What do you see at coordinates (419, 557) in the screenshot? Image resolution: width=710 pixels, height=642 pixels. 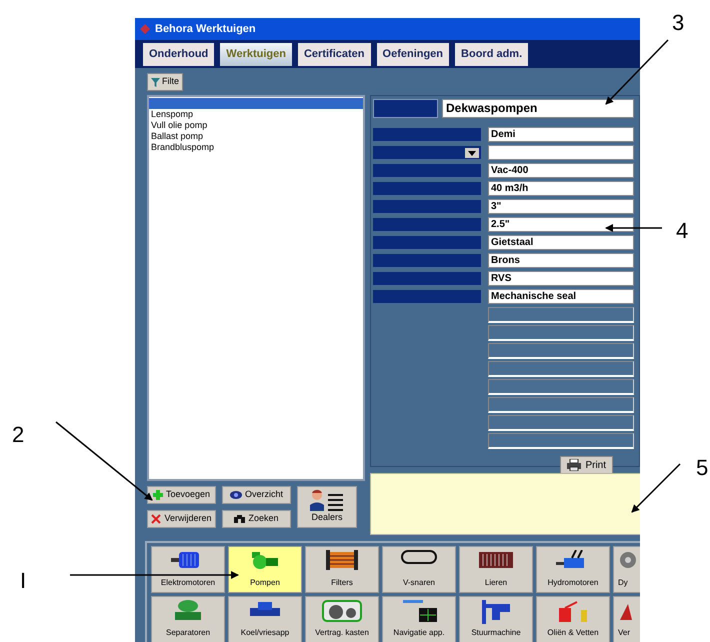 I see `belt-icon` at bounding box center [419, 557].